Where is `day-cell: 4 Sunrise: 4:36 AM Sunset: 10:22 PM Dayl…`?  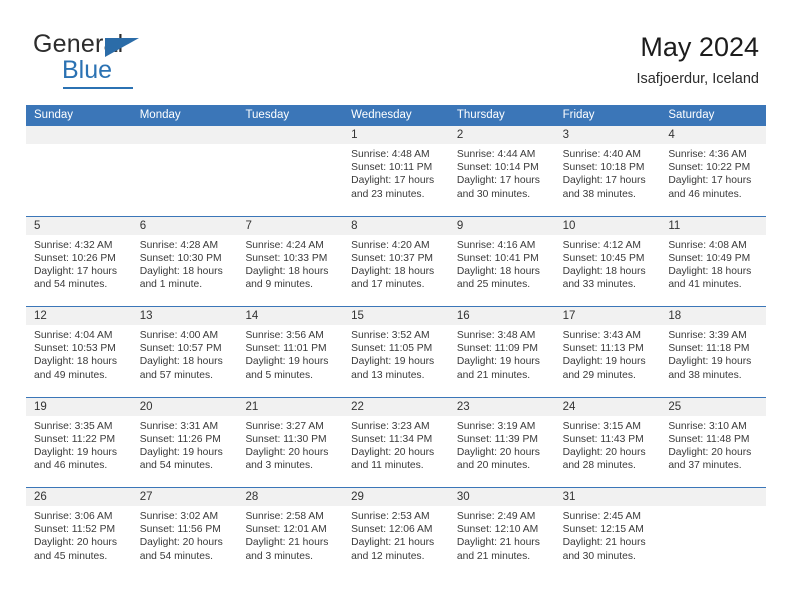 day-cell: 4 Sunrise: 4:36 AM Sunset: 10:22 PM Dayl… is located at coordinates (713, 171).